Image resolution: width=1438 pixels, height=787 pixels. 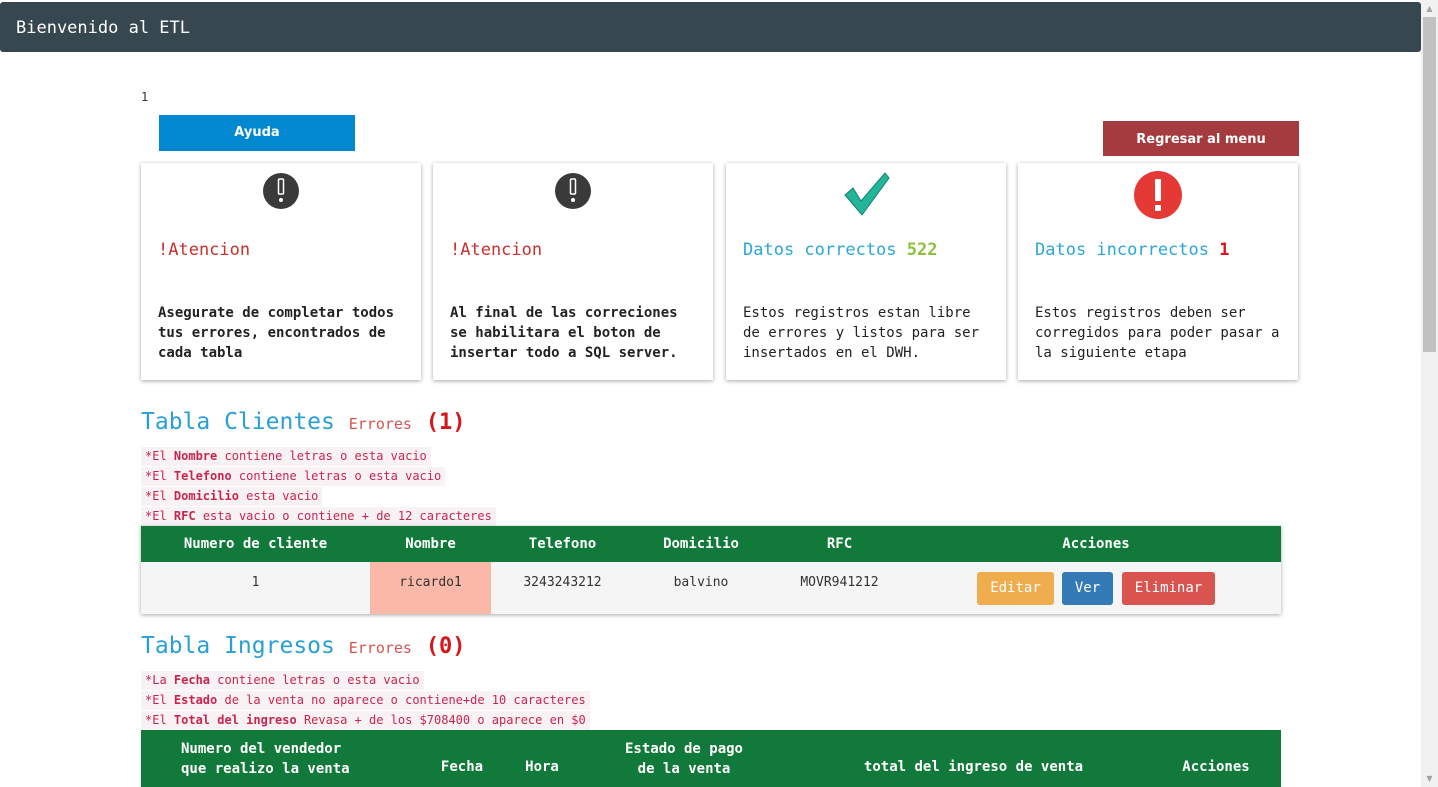 I want to click on section-title-clientes: Tabla Clientes Errores (1), so click(x=303, y=422).